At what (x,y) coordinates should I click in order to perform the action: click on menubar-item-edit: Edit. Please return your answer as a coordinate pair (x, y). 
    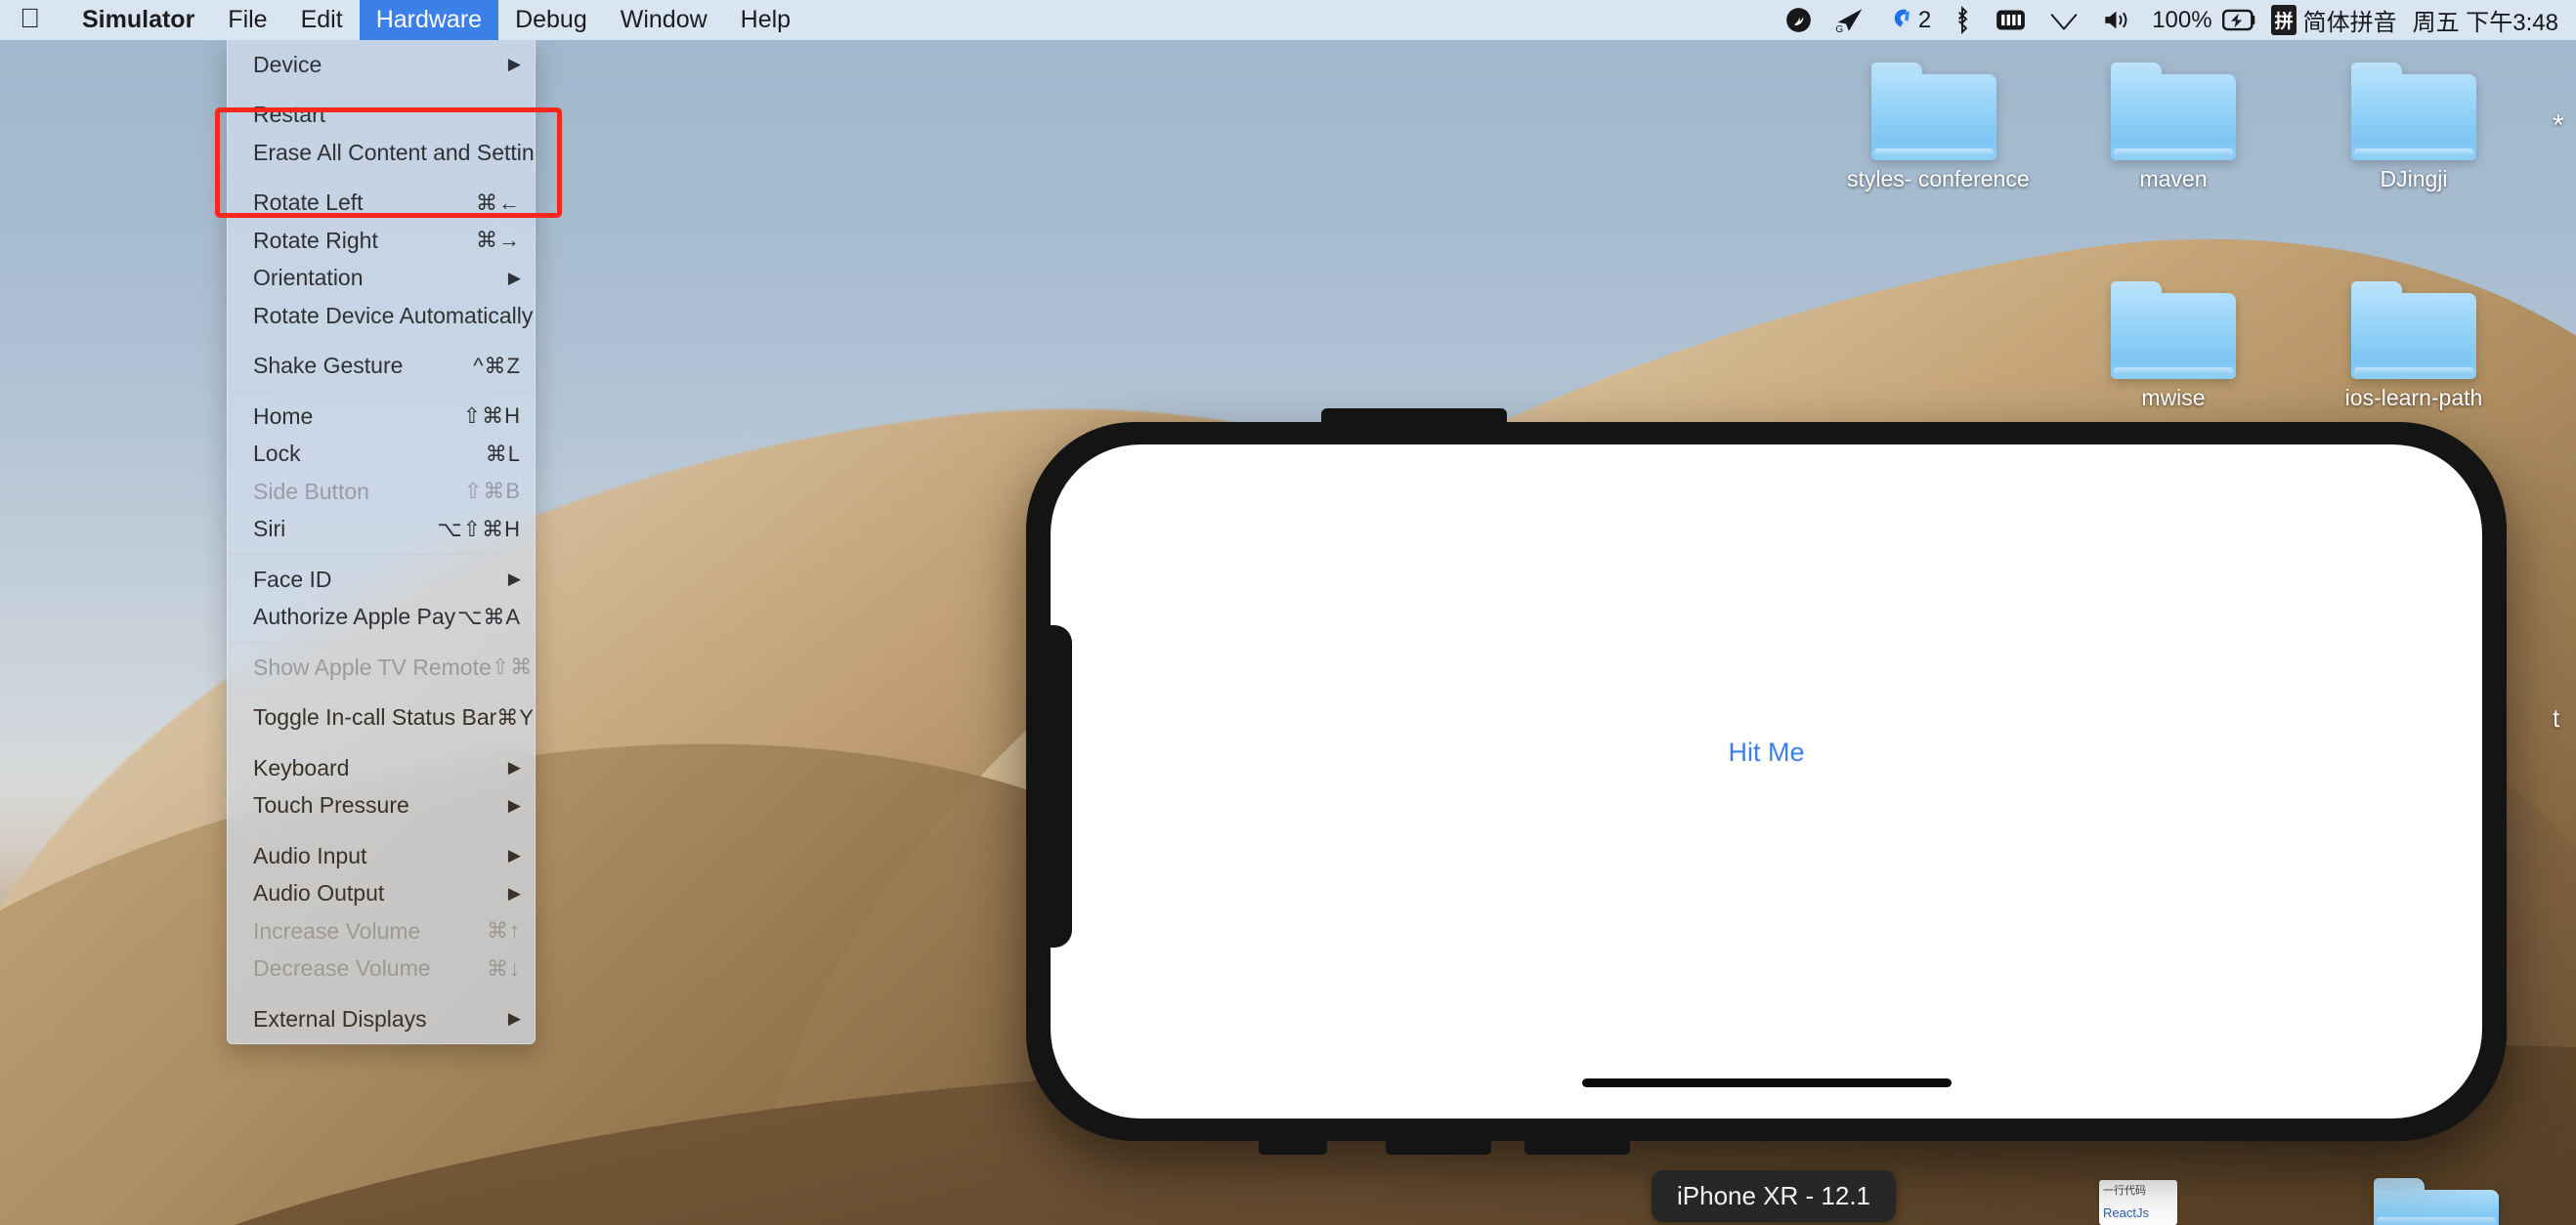
    Looking at the image, I should click on (322, 20).